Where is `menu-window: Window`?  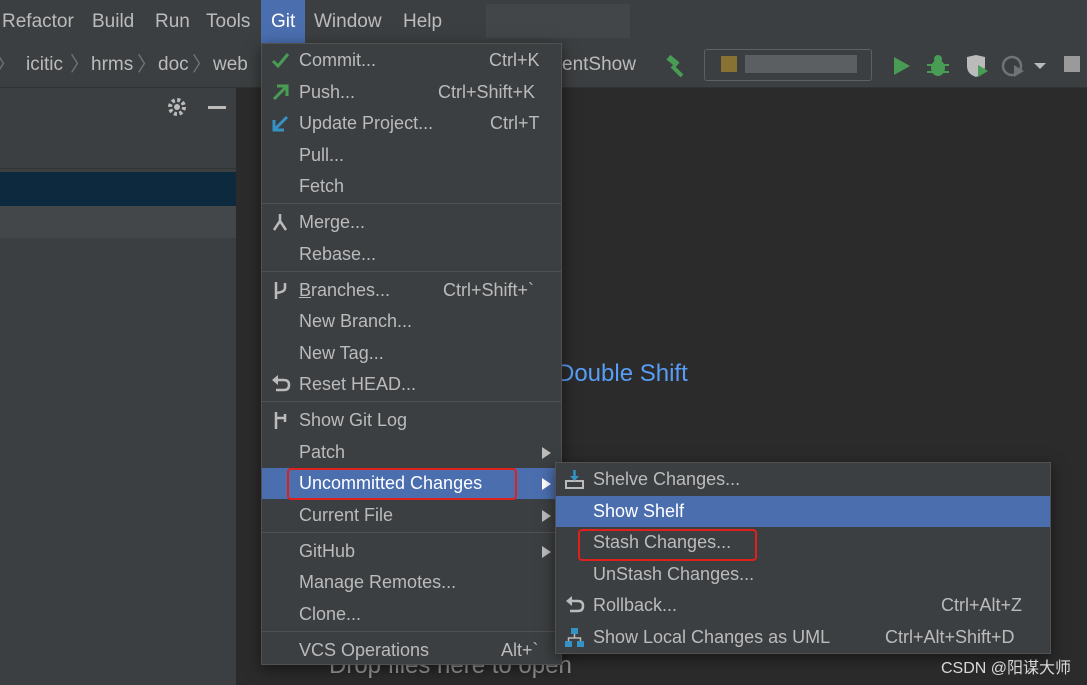
menu-window: Window is located at coordinates (348, 21).